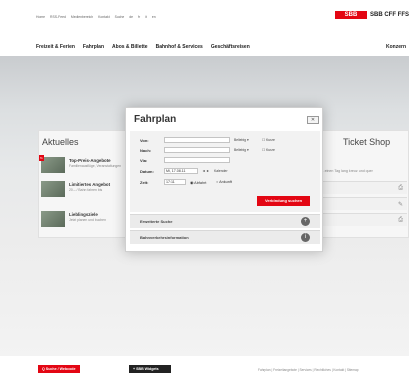  Describe the element at coordinates (150, 369) in the screenshot. I see `sbb-widgets-button: + SBB Widgets` at that location.